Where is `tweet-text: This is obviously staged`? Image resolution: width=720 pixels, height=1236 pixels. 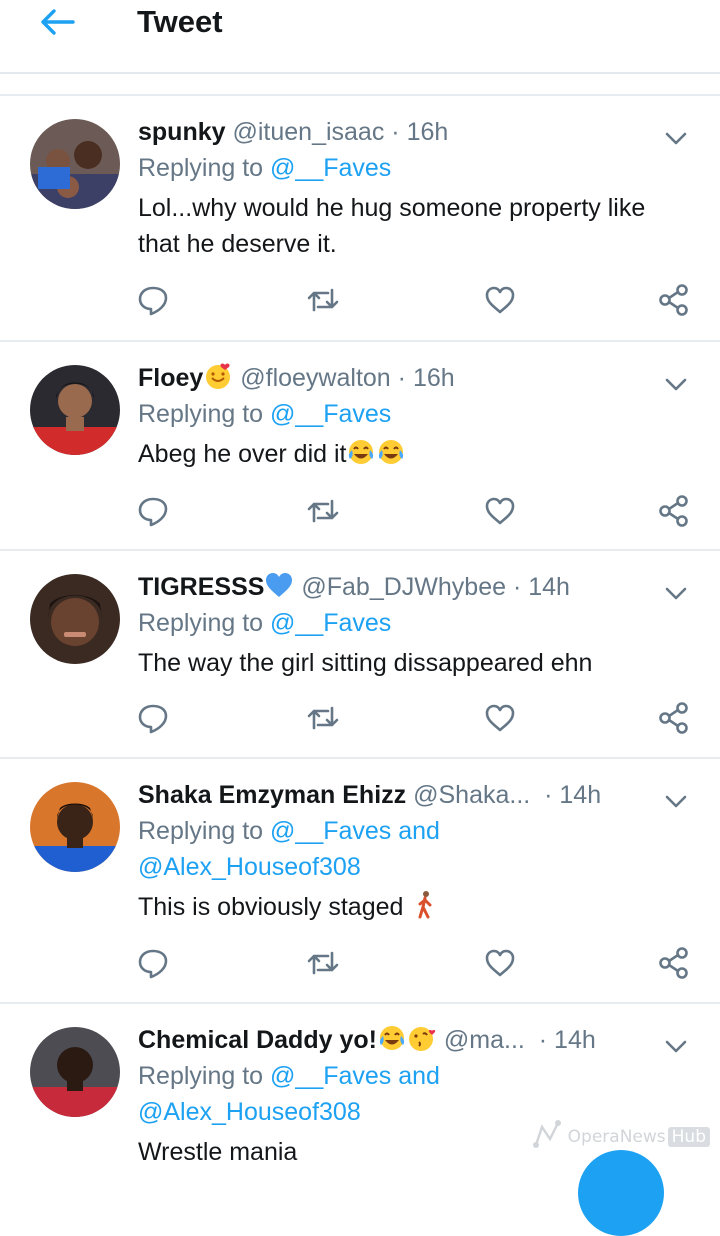
tweet-text: This is obviously staged is located at coordinates (271, 907).